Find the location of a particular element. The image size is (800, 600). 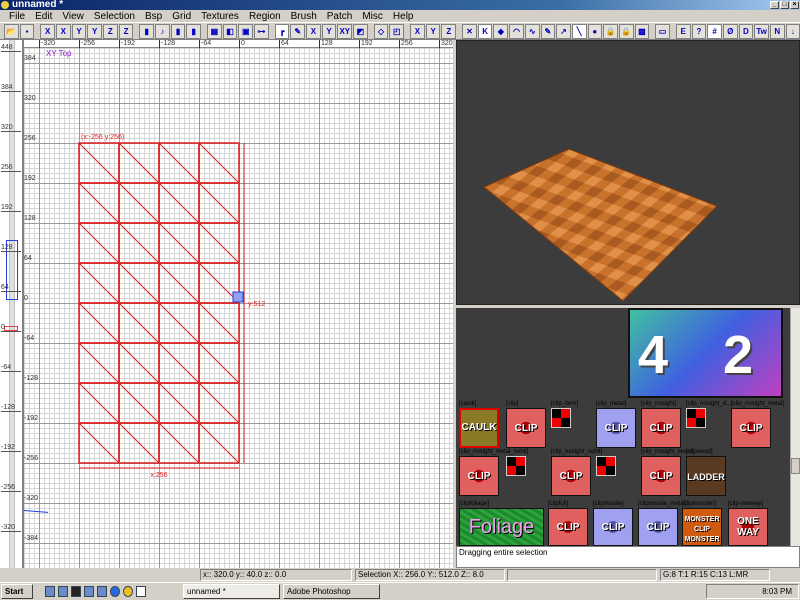

help-icon: ? is located at coordinates (699, 31).